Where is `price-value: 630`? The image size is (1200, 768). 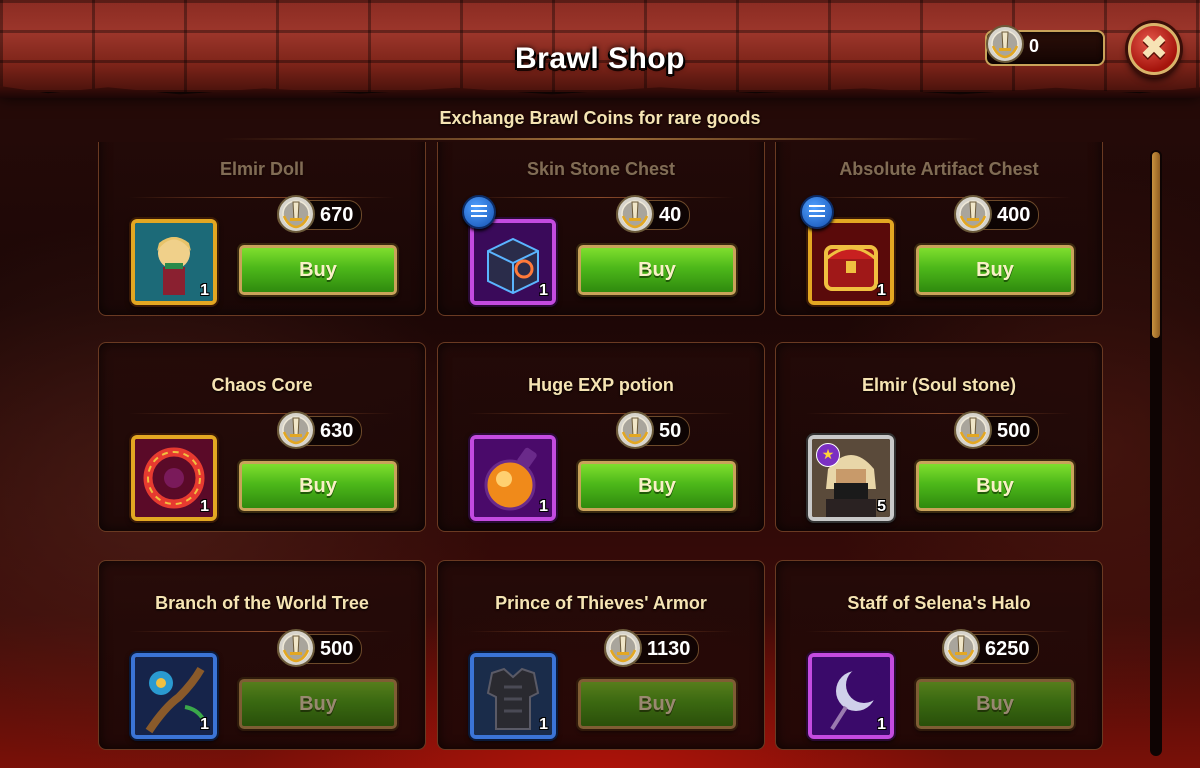
price-value: 630 is located at coordinates (337, 431).